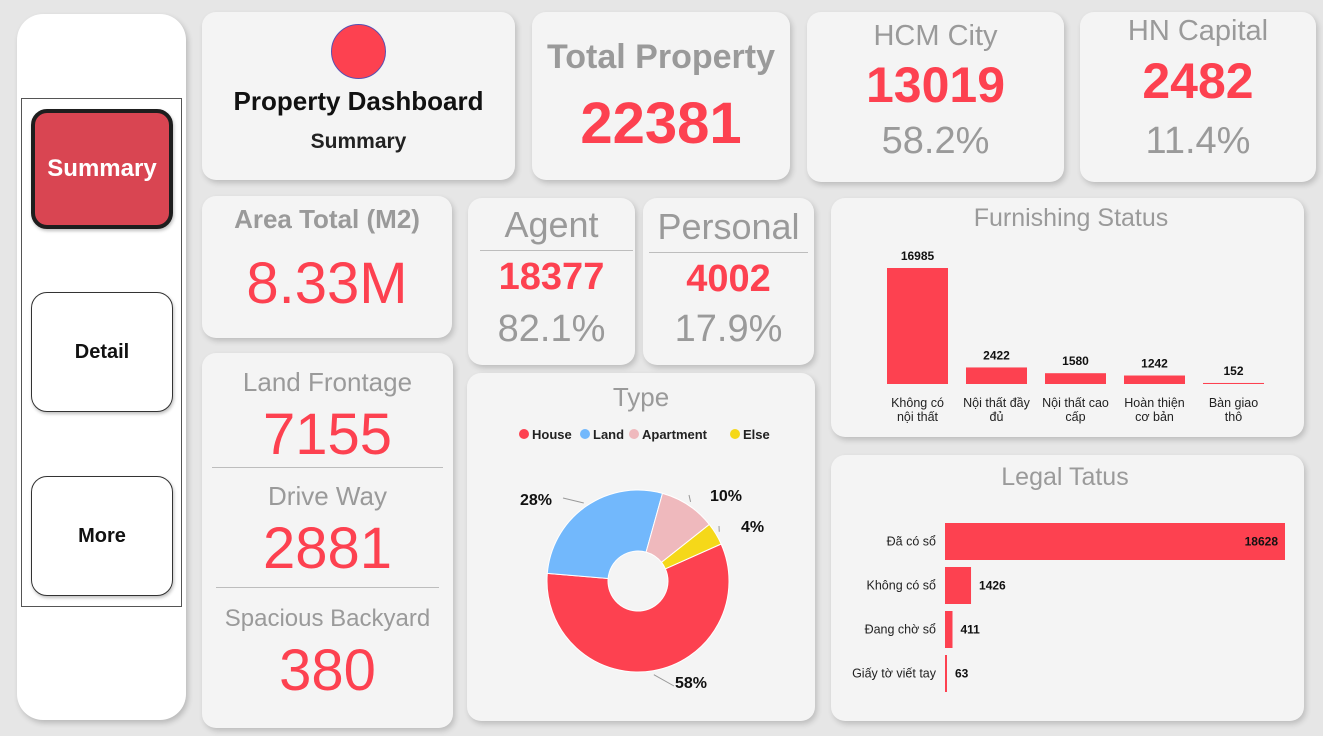 Image resolution: width=1323 pixels, height=736 pixels. Describe the element at coordinates (1262, 542) in the screenshot. I see `legal-bar-value: 18628` at that location.